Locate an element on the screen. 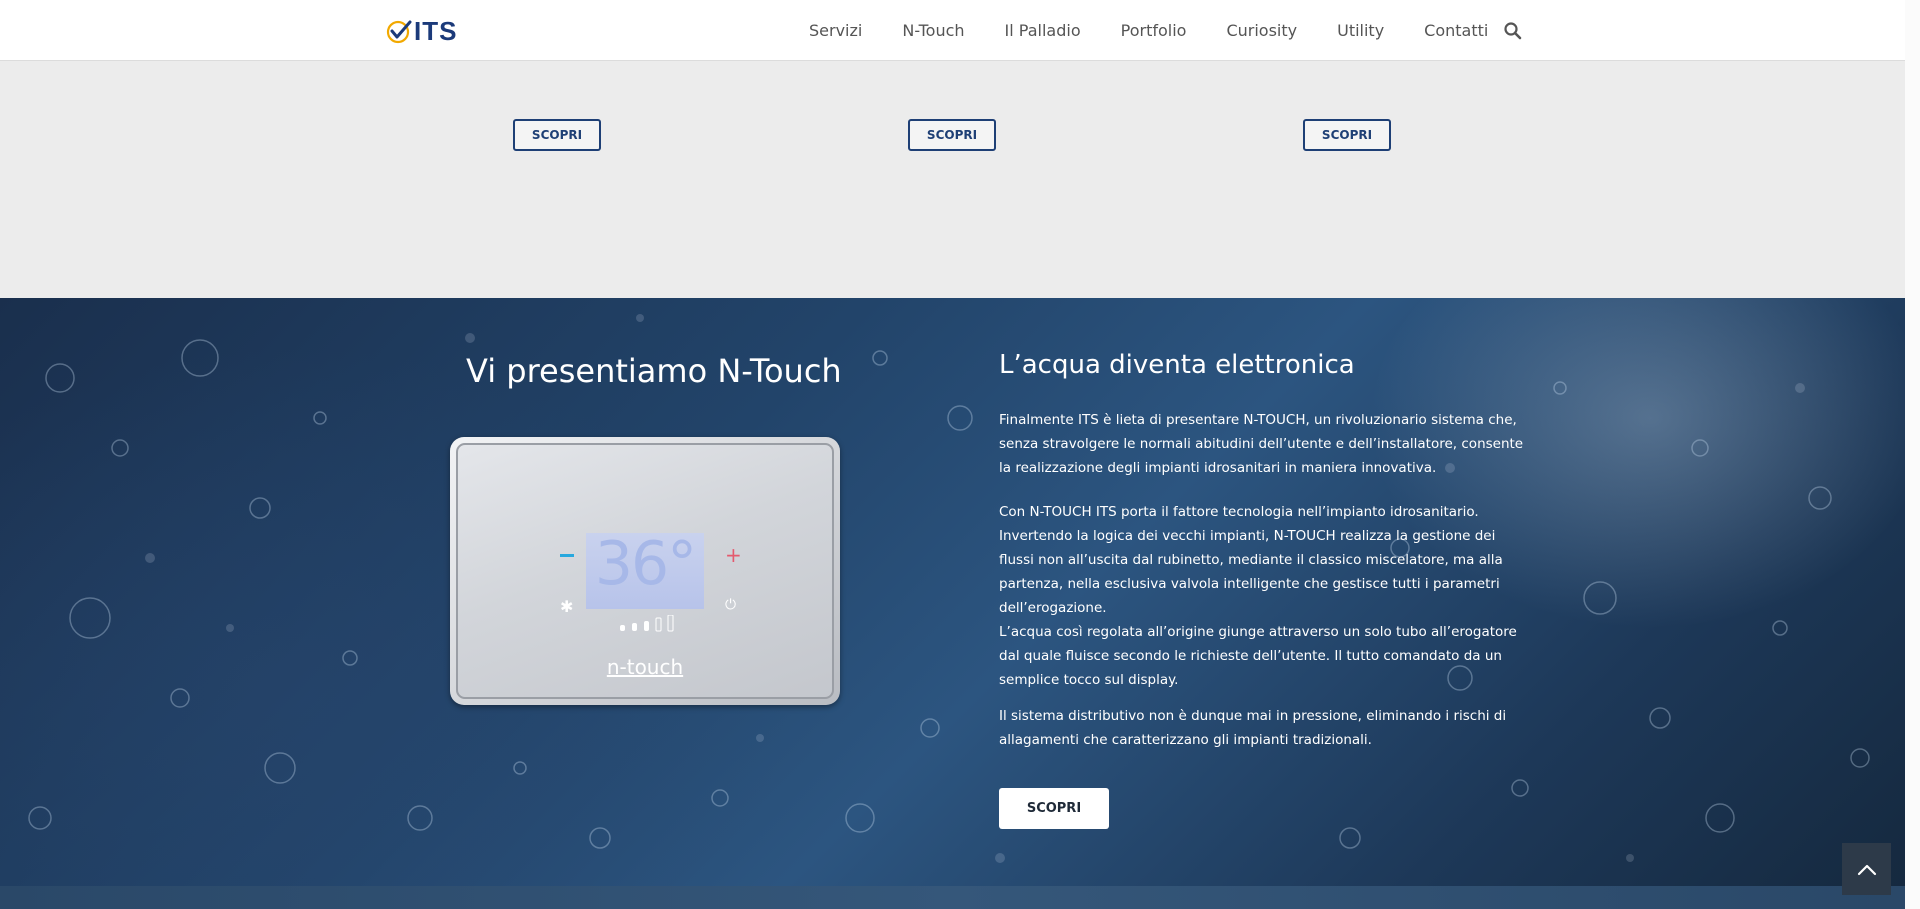  scrollbar-track is located at coordinates (1912, 454).